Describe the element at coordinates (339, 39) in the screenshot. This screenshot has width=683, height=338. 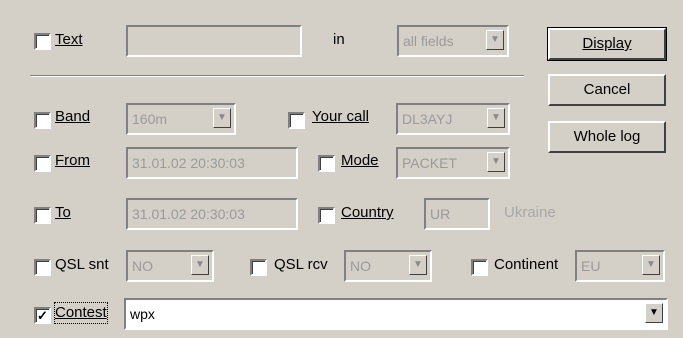
I see `in-label: in` at that location.